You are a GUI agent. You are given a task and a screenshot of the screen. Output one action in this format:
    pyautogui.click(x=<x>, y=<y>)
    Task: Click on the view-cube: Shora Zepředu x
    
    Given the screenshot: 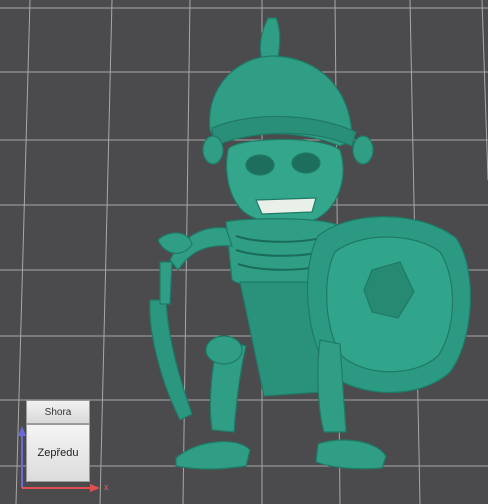 What is the action you would take?
    pyautogui.click(x=64, y=446)
    